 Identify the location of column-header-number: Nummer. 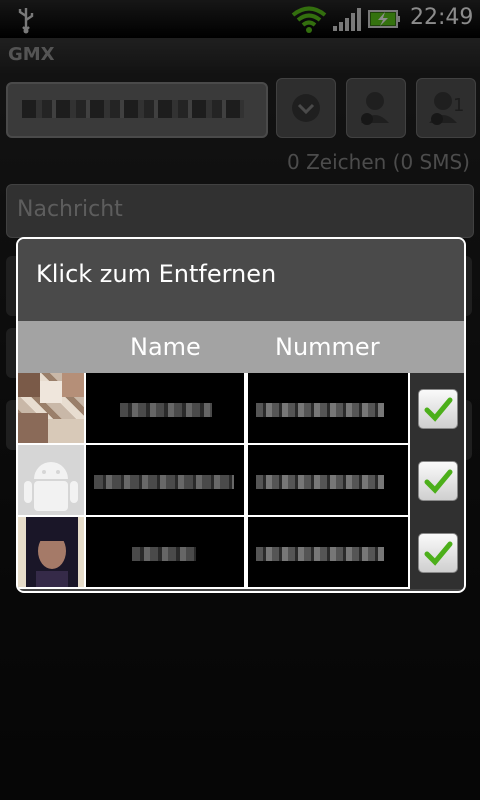
(327, 347).